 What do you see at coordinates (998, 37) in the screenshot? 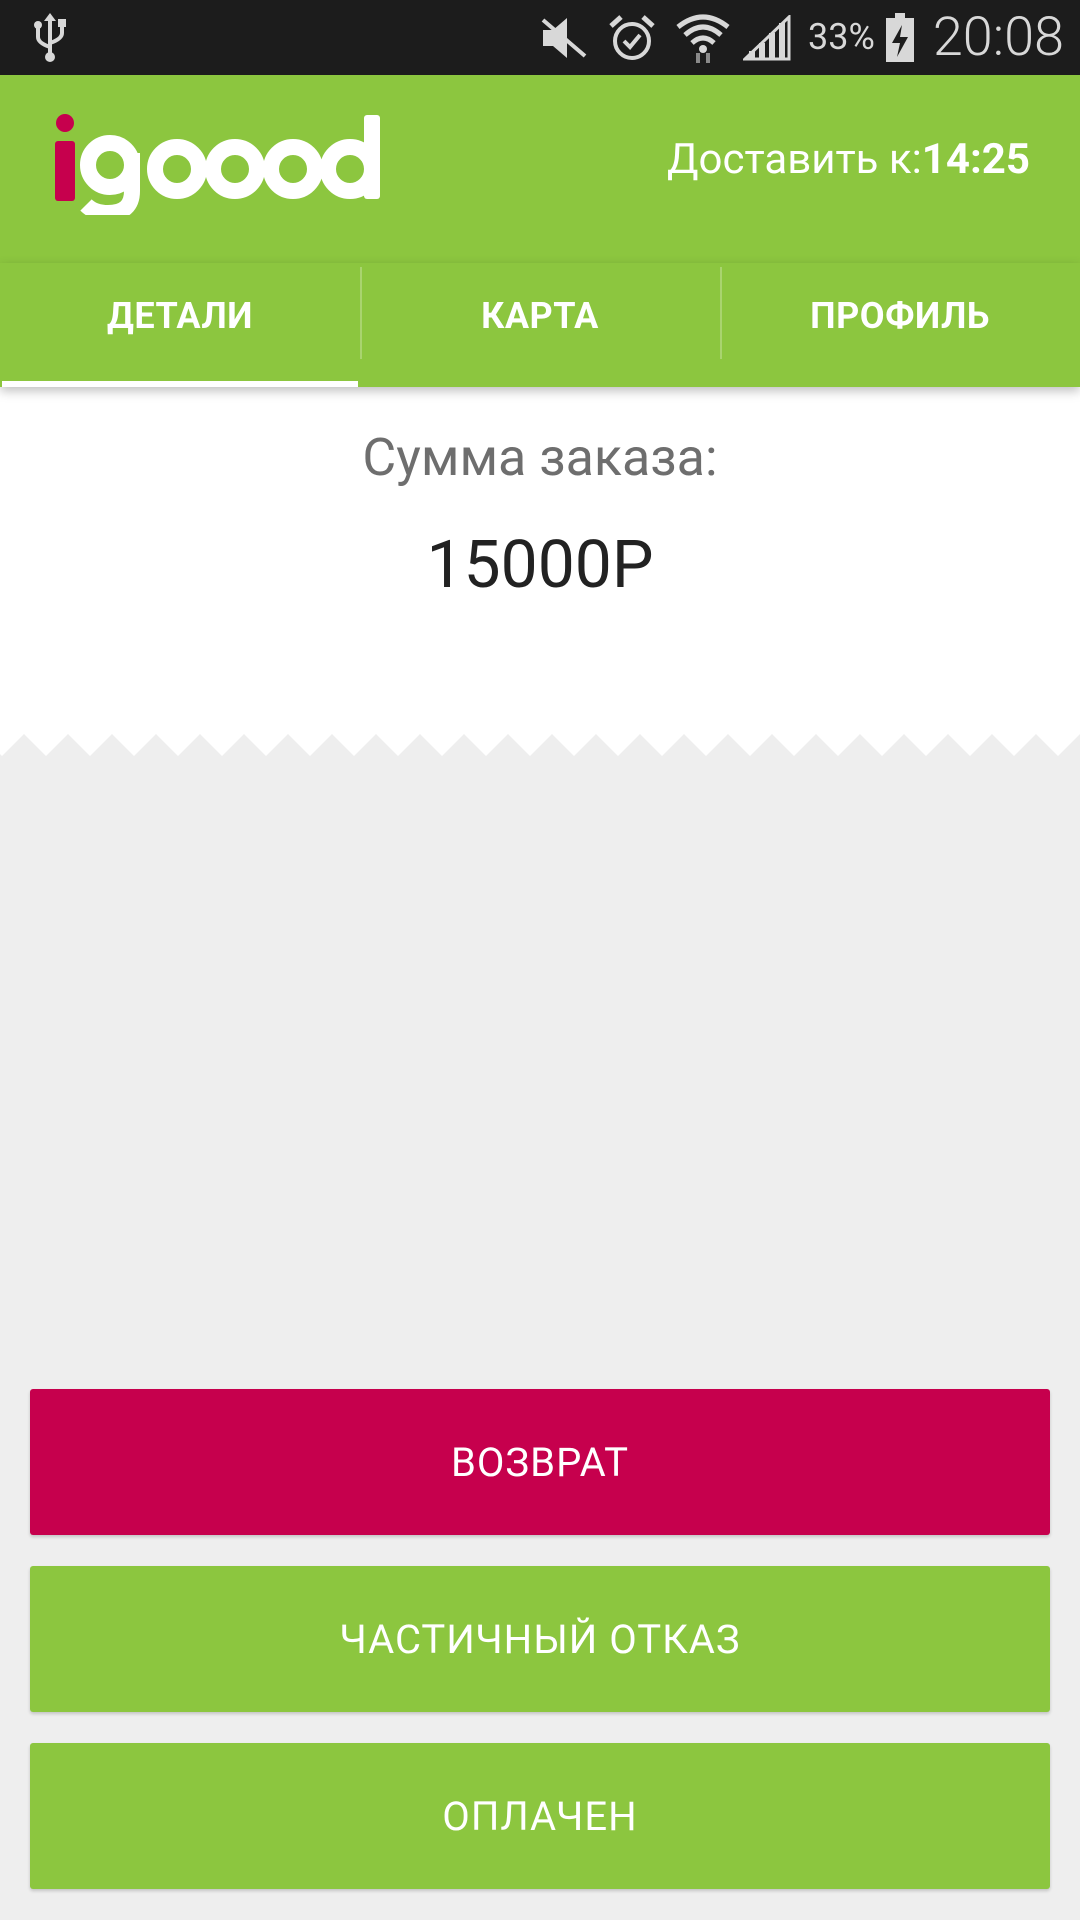
I see `status-time: 20:08` at bounding box center [998, 37].